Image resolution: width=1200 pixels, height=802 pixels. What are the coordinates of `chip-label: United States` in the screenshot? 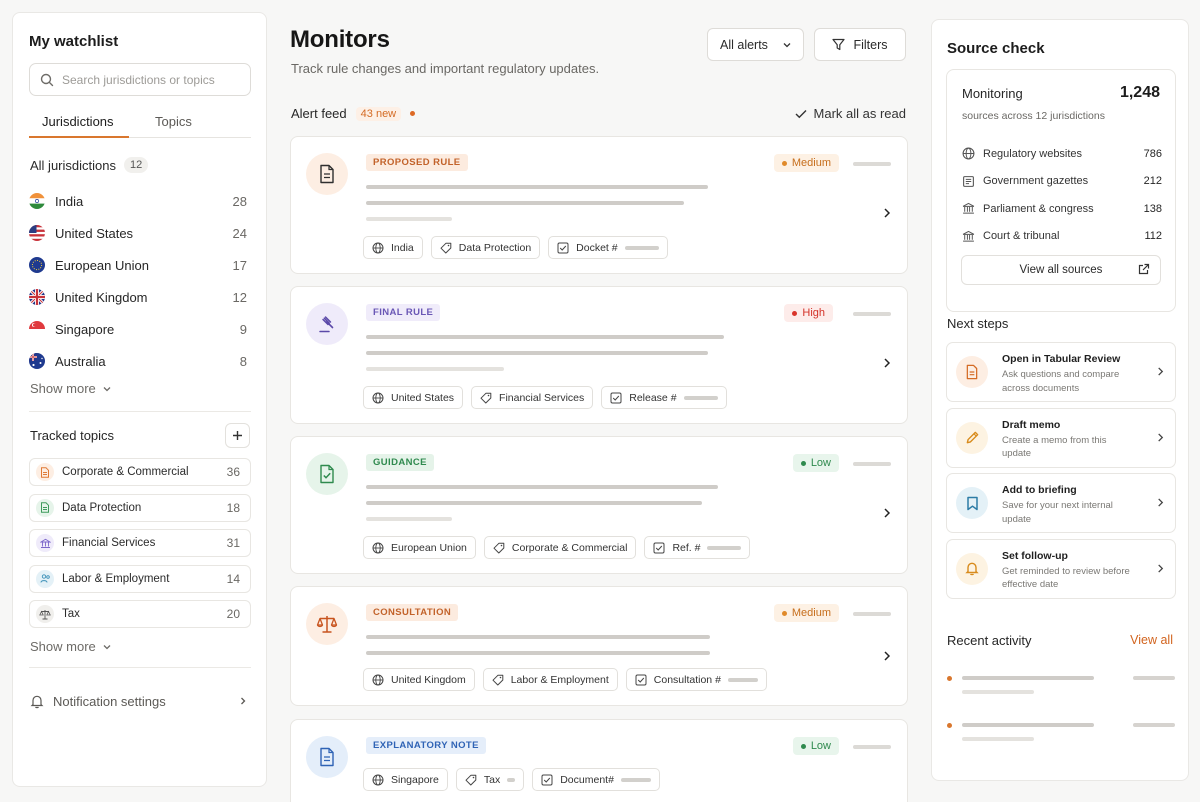 It's located at (423, 397).